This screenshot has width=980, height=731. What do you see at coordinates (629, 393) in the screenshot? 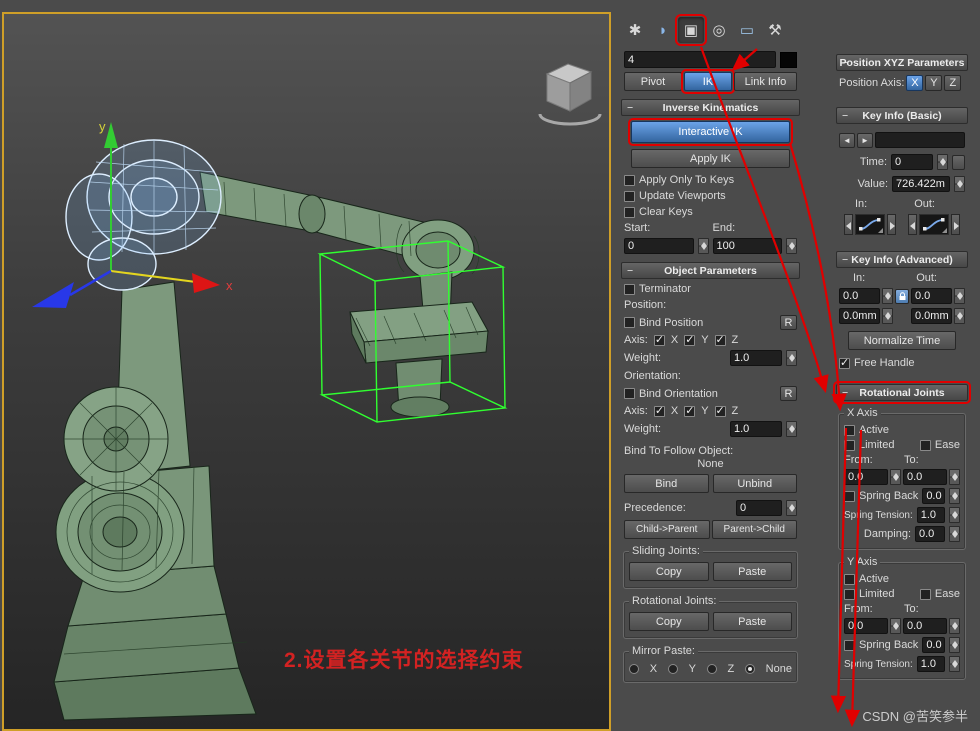
I see `bind-orientation-checkbox` at bounding box center [629, 393].